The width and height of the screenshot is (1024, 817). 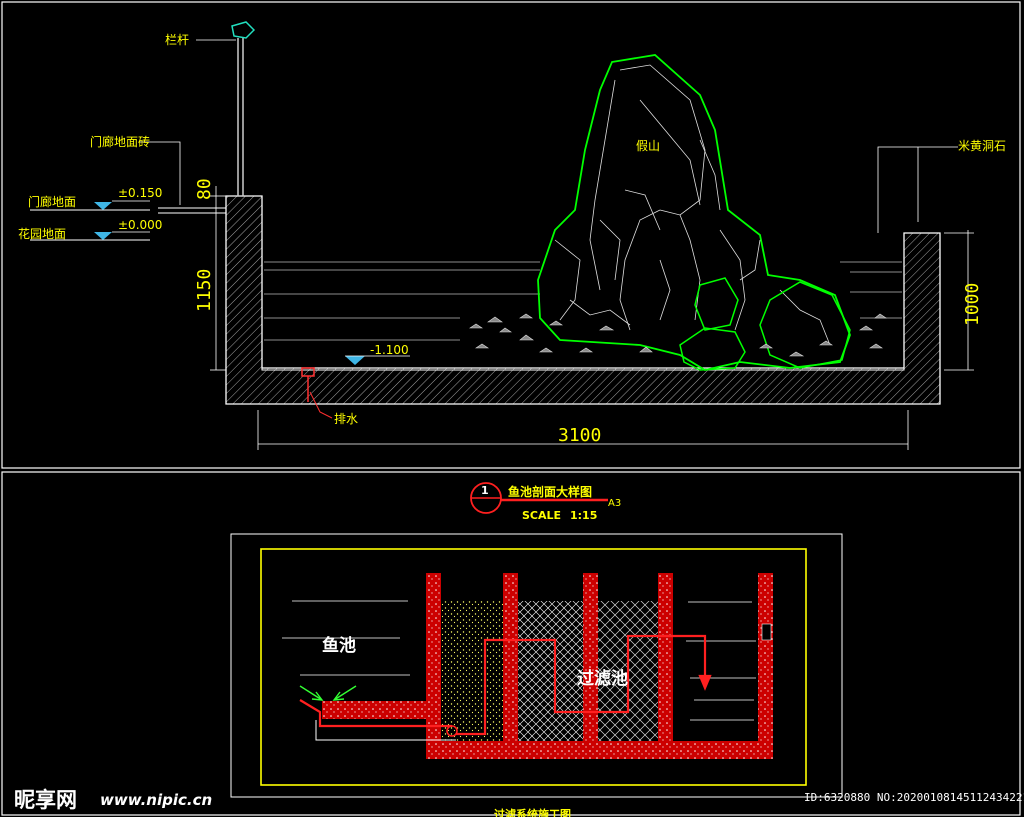 What do you see at coordinates (716, 304) in the screenshot?
I see `boulder-small` at bounding box center [716, 304].